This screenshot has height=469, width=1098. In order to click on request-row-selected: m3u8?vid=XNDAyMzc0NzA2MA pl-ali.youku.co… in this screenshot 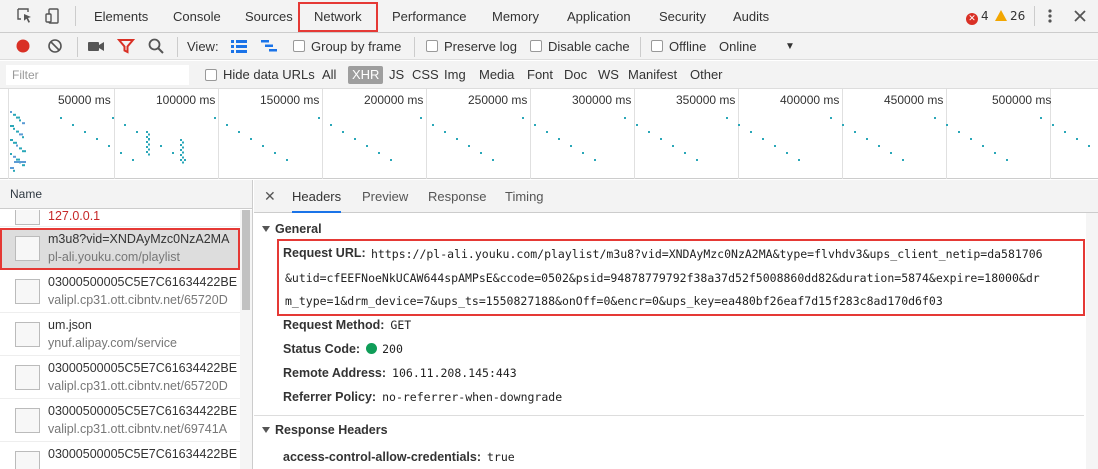, I will do `click(120, 249)`.